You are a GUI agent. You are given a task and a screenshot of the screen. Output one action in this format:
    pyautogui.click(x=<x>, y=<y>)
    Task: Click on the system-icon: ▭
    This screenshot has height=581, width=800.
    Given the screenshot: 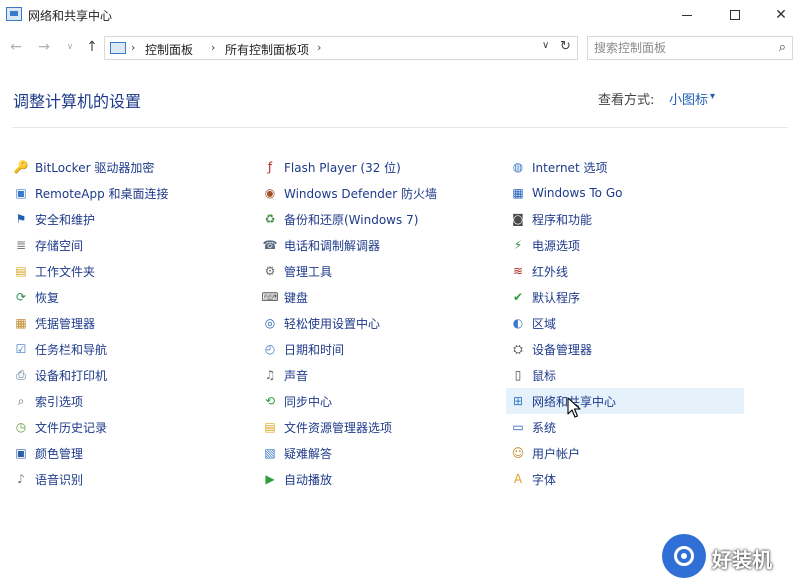 What is the action you would take?
    pyautogui.click(x=518, y=427)
    